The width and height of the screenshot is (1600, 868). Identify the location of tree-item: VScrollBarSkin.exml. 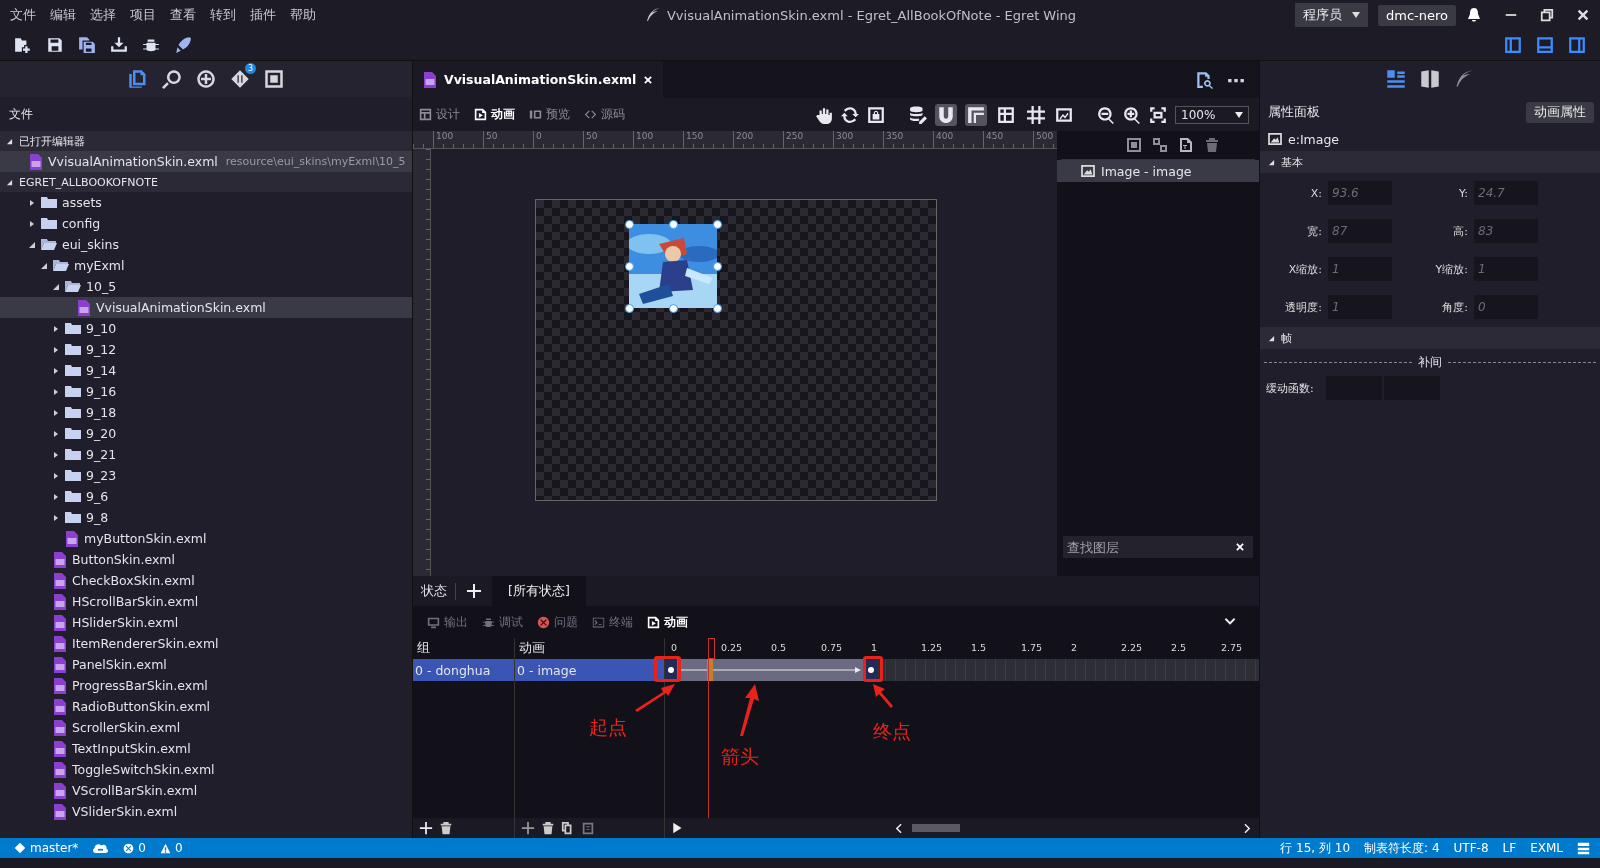
(206, 790).